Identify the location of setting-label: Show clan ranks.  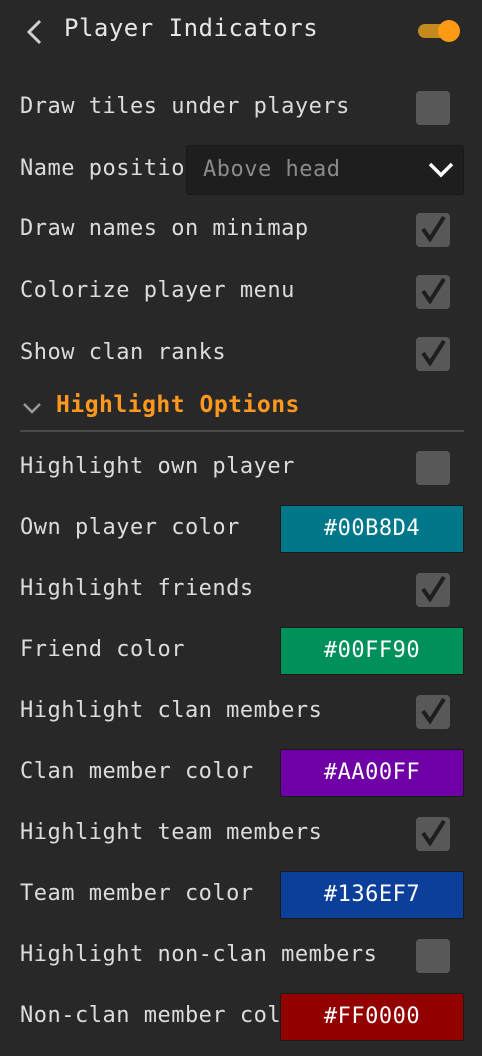
(123, 352).